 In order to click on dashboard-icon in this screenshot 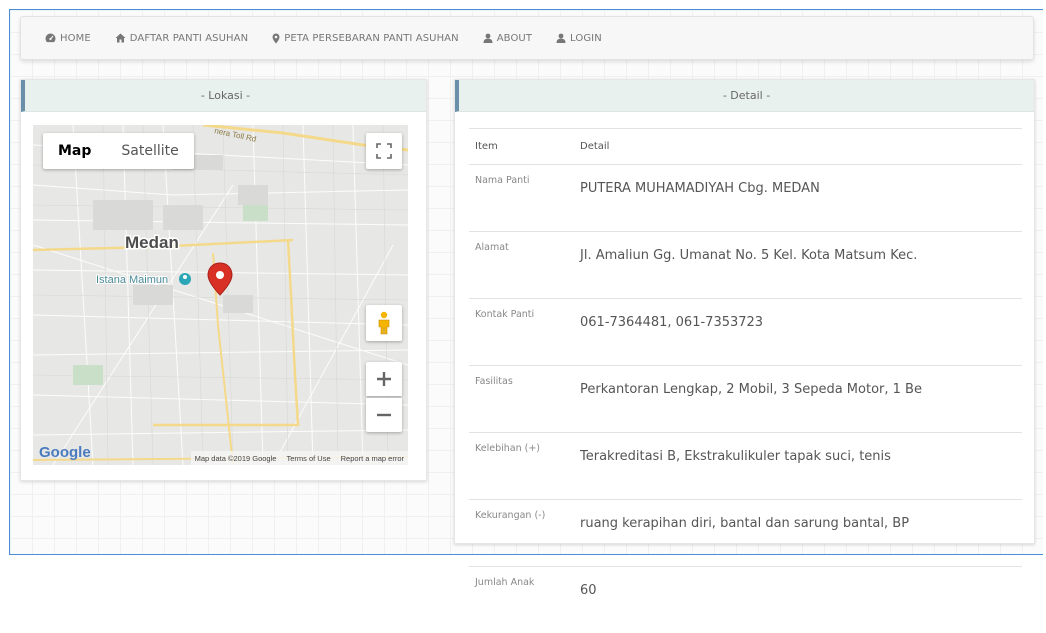, I will do `click(50, 38)`.